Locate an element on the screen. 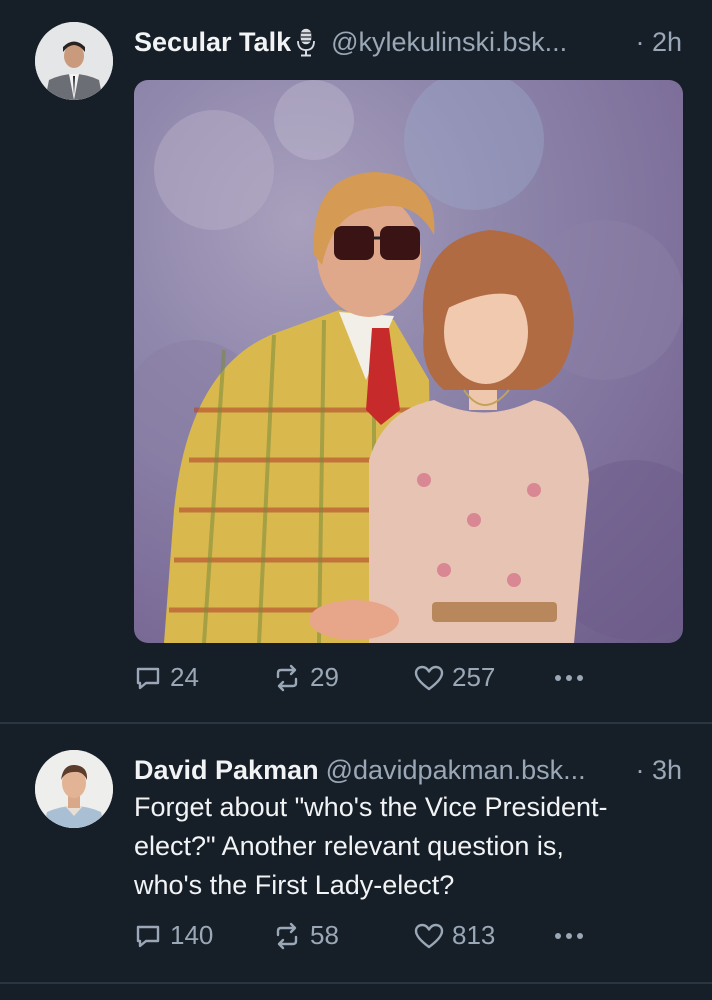 This screenshot has height=1000, width=712. microphone-icon is located at coordinates (306, 42).